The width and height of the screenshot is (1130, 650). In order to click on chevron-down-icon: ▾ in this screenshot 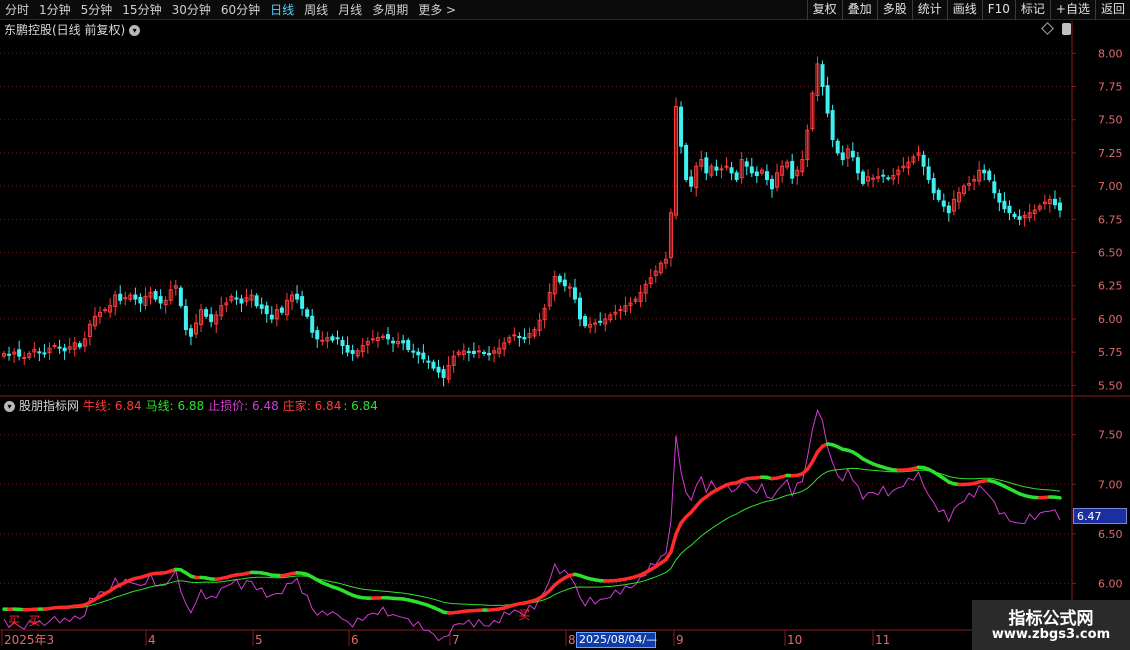, I will do `click(9, 406)`.